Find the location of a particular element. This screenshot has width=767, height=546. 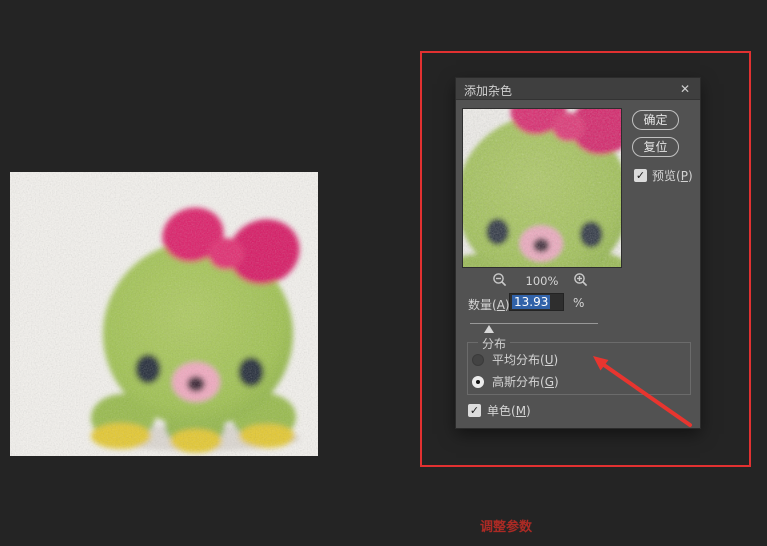

amount-label: 数量(A): is located at coordinates (491, 305).